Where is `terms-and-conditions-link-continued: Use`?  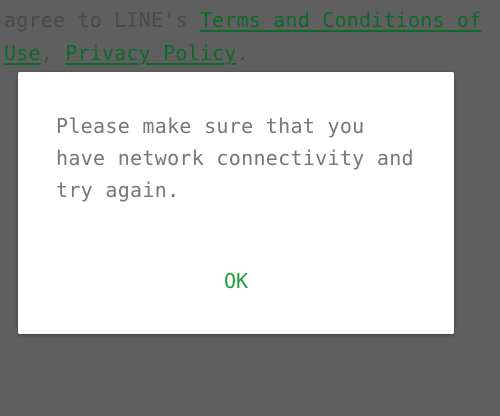 terms-and-conditions-link-continued: Use is located at coordinates (22, 53).